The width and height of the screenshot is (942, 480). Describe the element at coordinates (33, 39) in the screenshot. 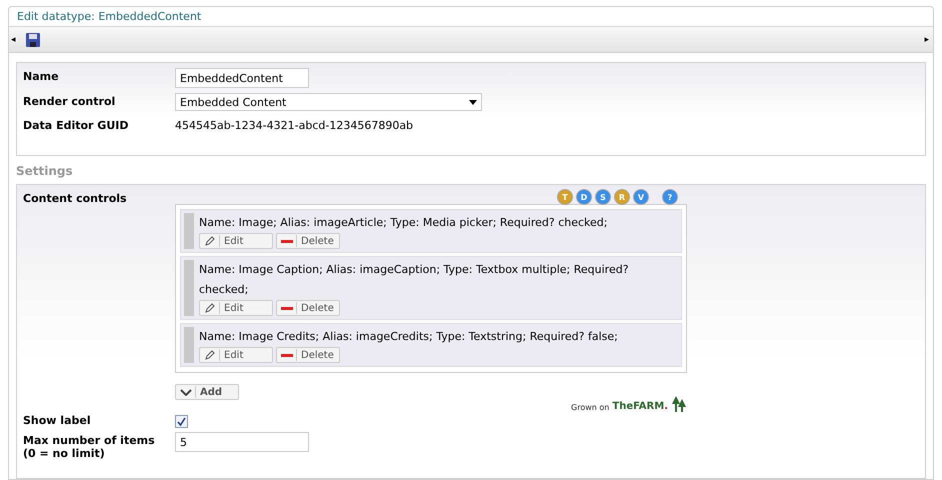

I see `save-icon` at that location.